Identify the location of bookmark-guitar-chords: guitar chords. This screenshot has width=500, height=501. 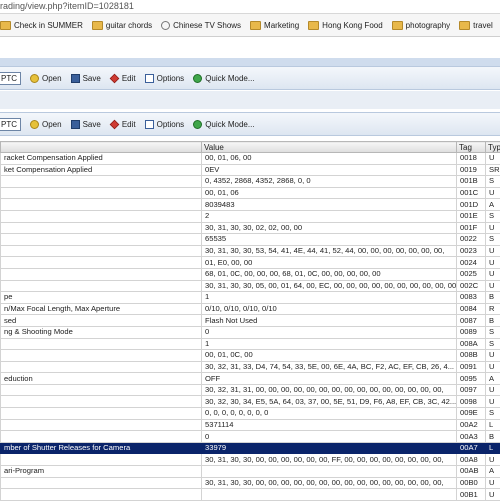
(122, 25).